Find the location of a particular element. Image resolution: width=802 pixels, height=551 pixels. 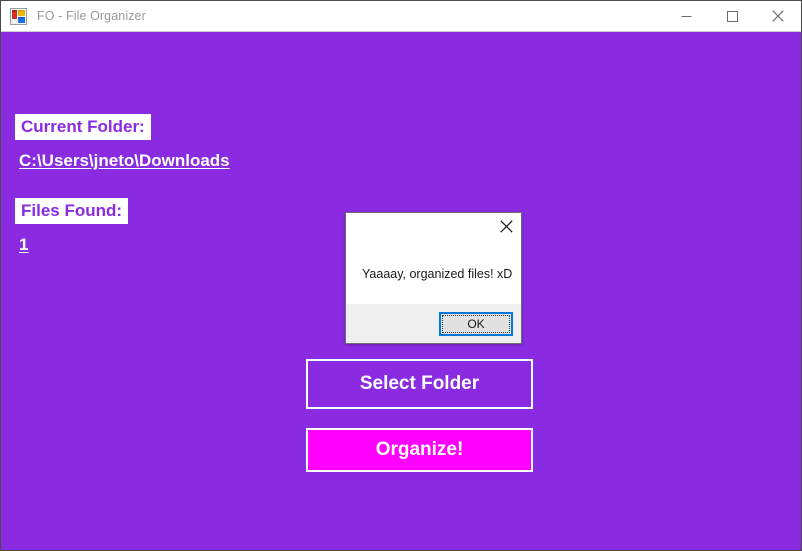

select-folder-button: Select Folder is located at coordinates (419, 384).